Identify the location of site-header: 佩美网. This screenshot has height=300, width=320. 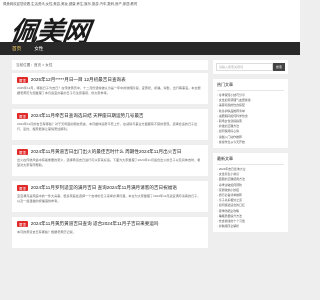
(150, 28).